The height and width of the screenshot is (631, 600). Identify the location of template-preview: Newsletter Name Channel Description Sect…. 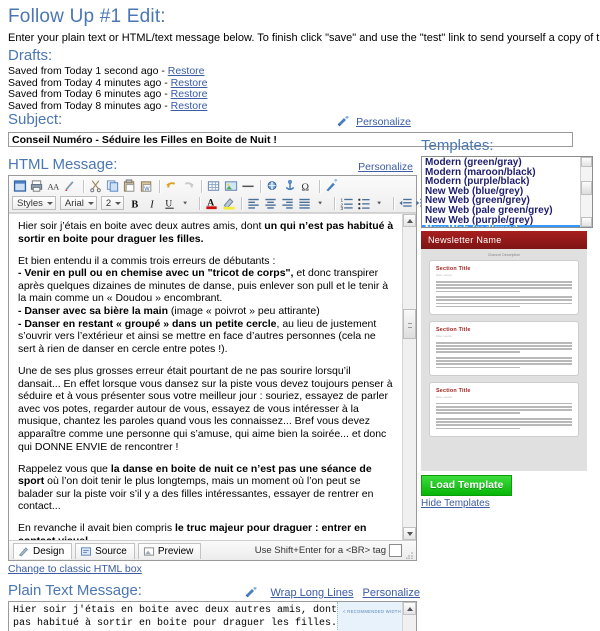
(504, 351).